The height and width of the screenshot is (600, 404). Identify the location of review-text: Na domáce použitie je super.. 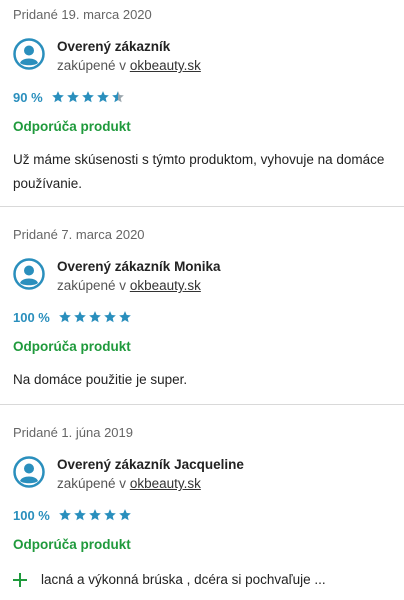
(100, 379).